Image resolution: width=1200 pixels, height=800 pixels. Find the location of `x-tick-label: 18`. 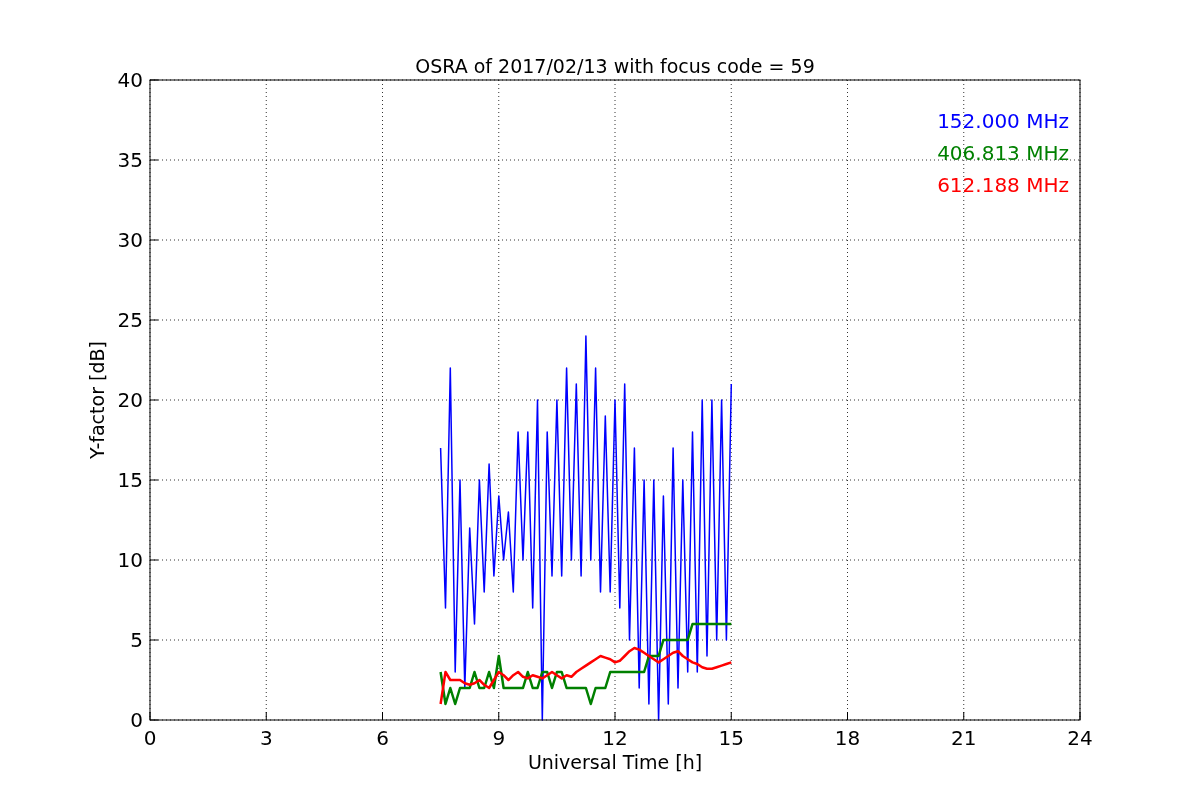

x-tick-label: 18 is located at coordinates (847, 738).